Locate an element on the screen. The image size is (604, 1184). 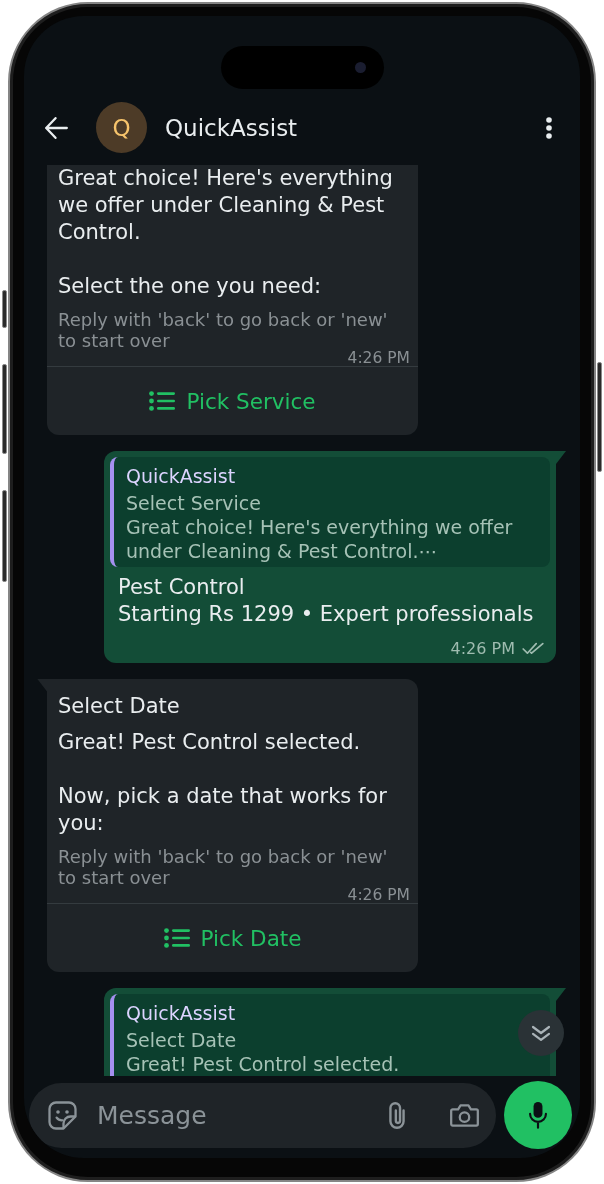
microphone-icon is located at coordinates (538, 1115).